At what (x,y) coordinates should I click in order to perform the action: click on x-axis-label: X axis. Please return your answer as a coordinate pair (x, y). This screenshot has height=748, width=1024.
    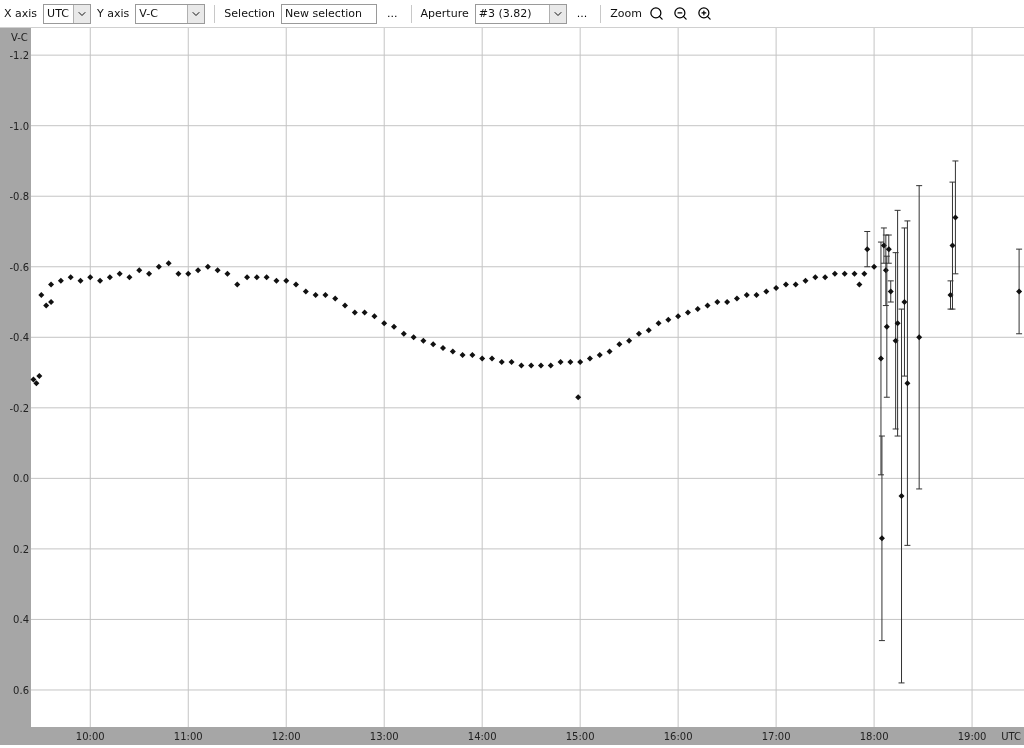
    Looking at the image, I should click on (21, 13).